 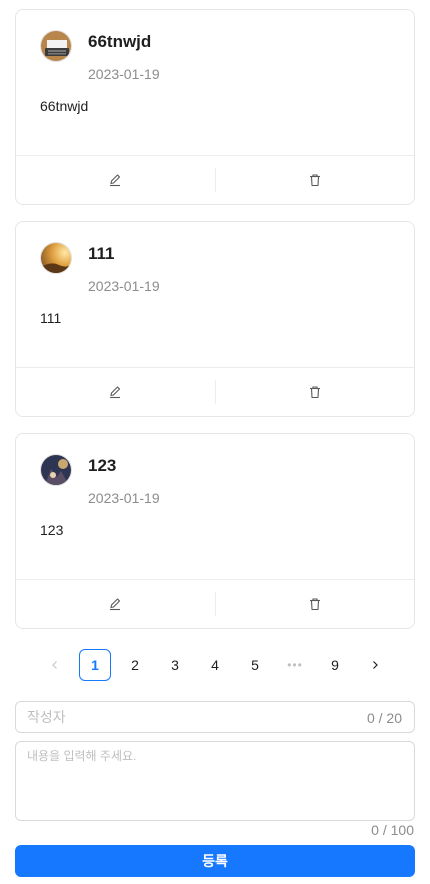 I want to click on next-page-button, so click(x=375, y=665).